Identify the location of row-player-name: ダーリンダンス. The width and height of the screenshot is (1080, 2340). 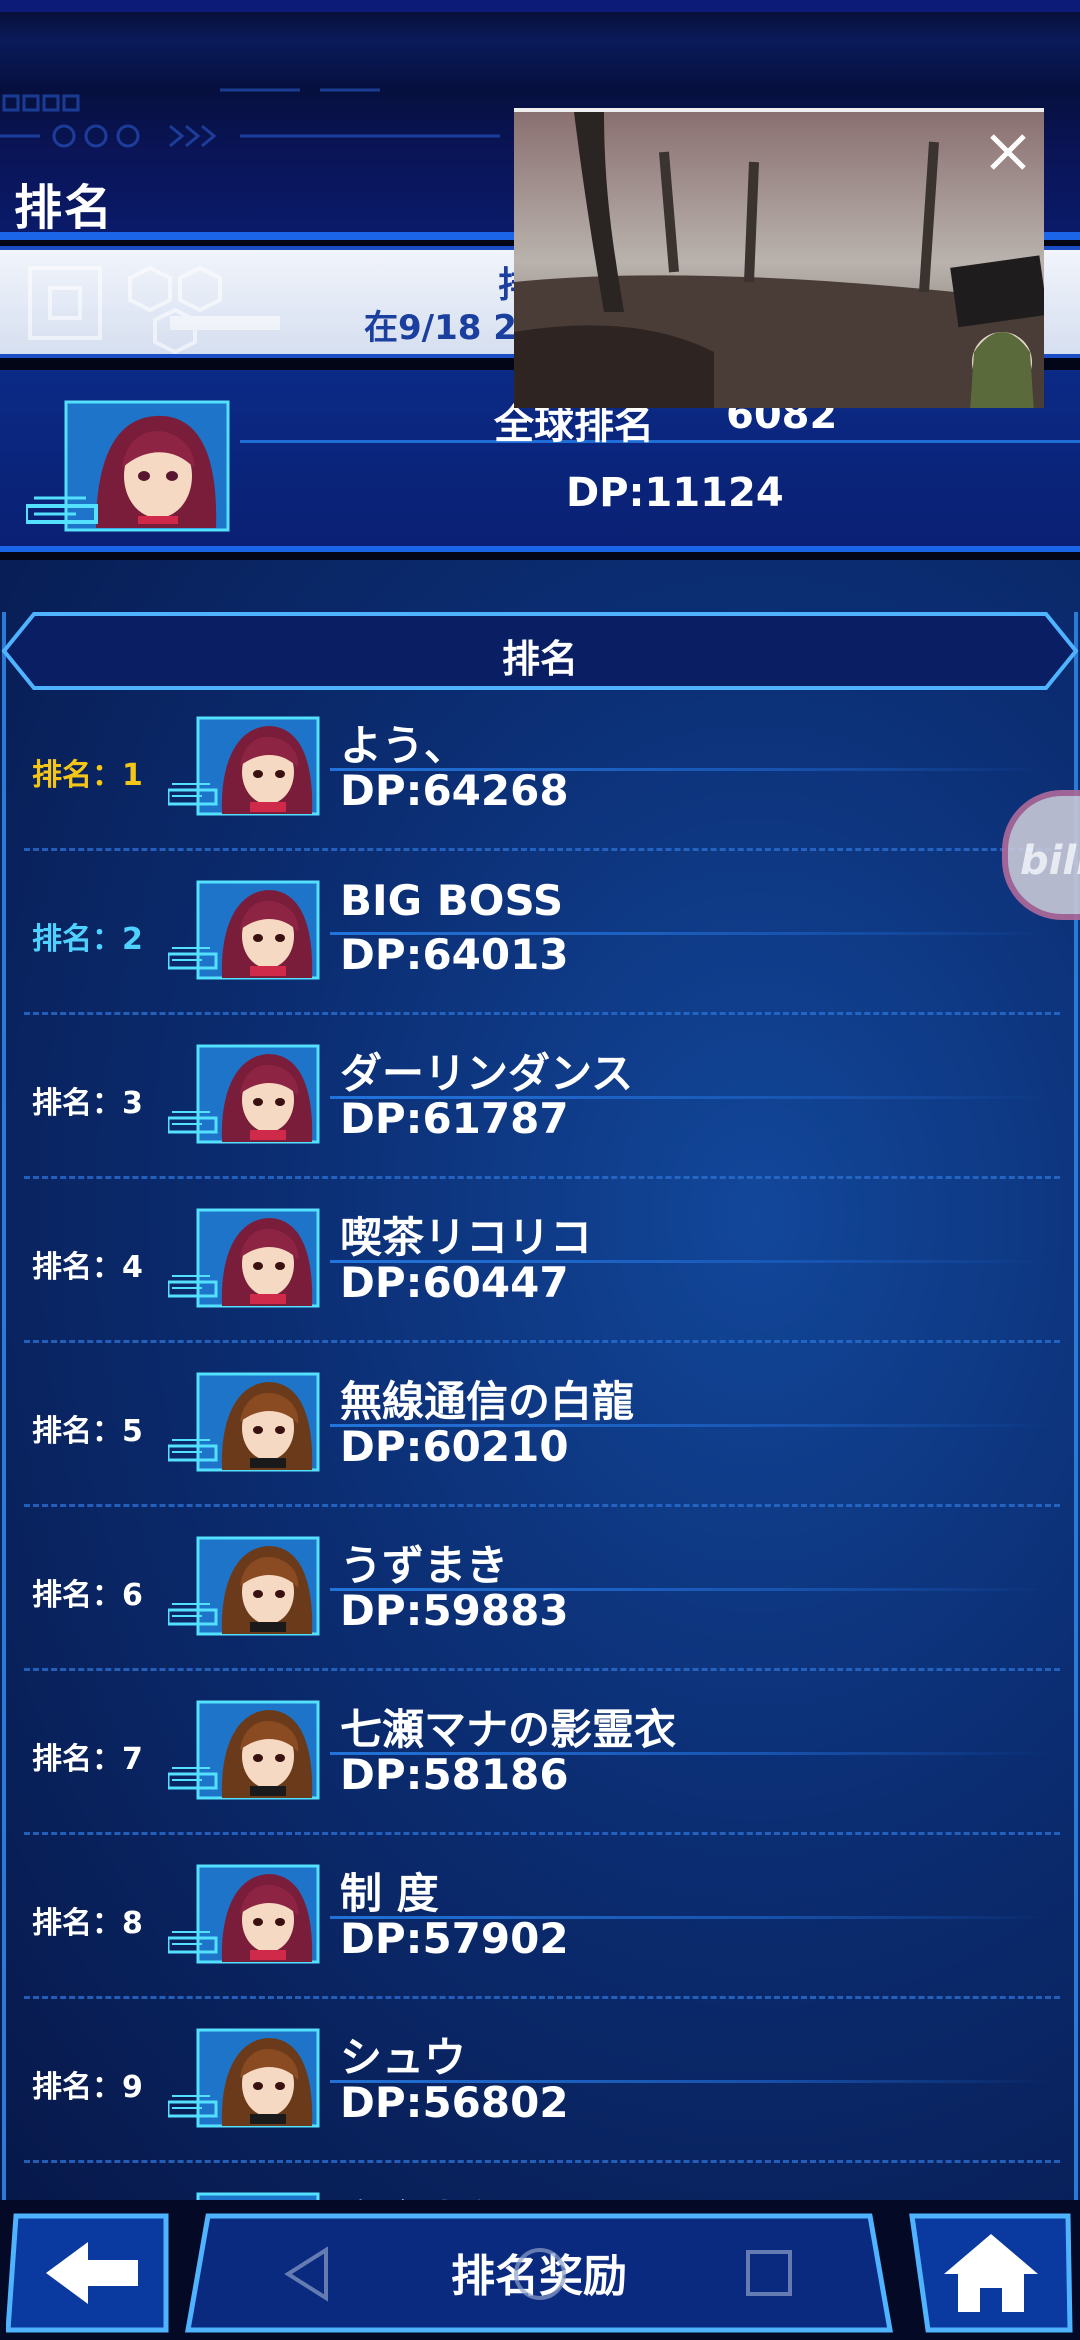
(487, 1073).